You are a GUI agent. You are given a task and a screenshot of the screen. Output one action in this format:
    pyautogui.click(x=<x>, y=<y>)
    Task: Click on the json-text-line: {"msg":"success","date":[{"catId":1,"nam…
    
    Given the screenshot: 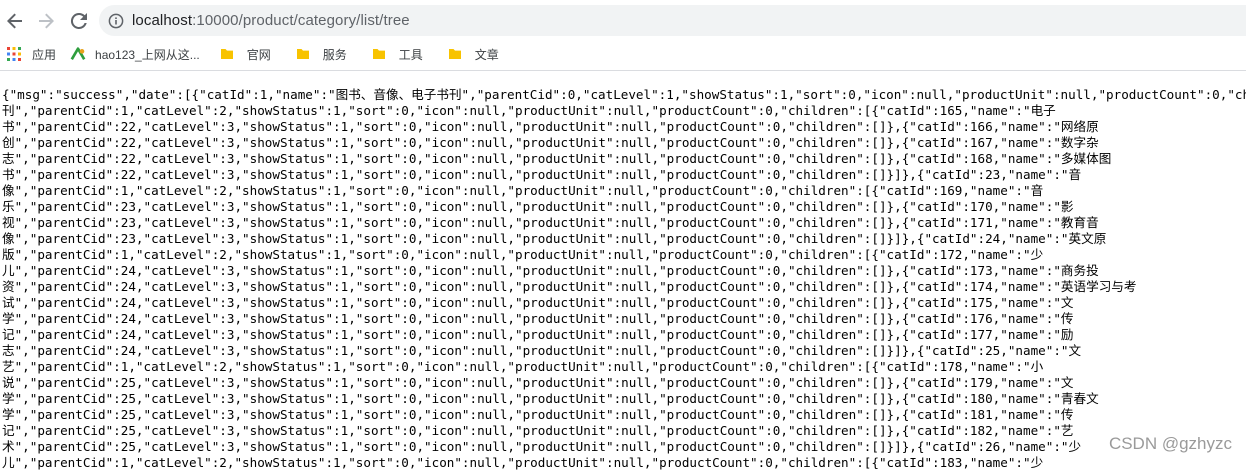 What is the action you would take?
    pyautogui.click(x=624, y=94)
    